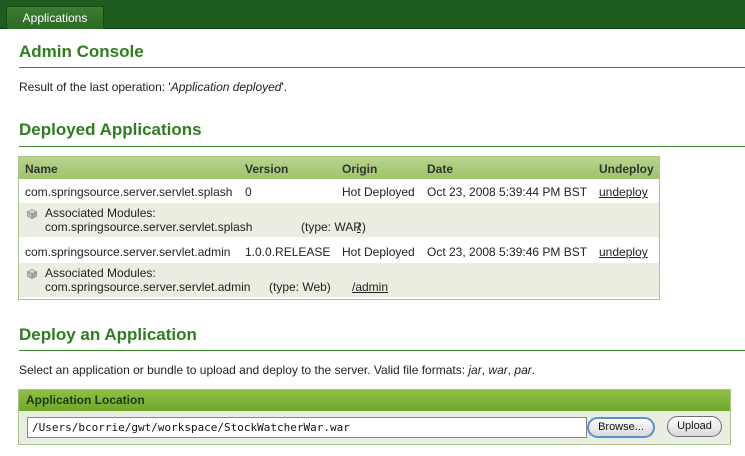 The width and height of the screenshot is (745, 456). Describe the element at coordinates (129, 192) in the screenshot. I see `app-name: com.springsource.server.servlet.splash` at that location.